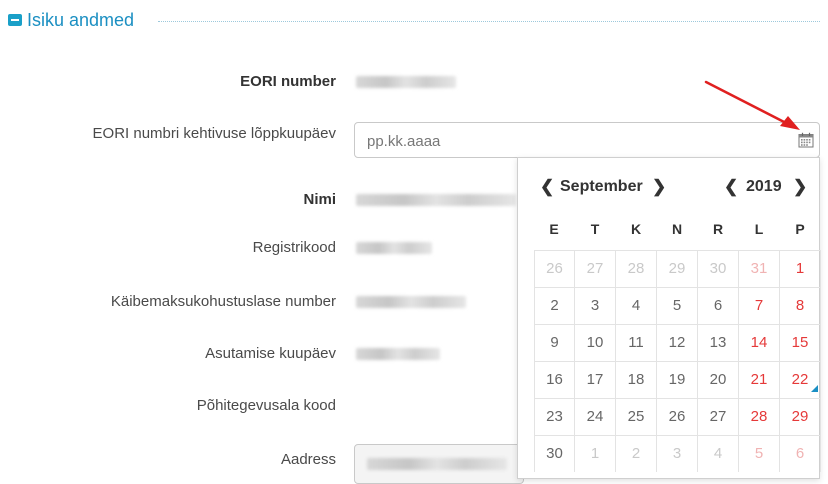 The image size is (828, 484). Describe the element at coordinates (554, 229) in the screenshot. I see `weekday-label: E` at that location.